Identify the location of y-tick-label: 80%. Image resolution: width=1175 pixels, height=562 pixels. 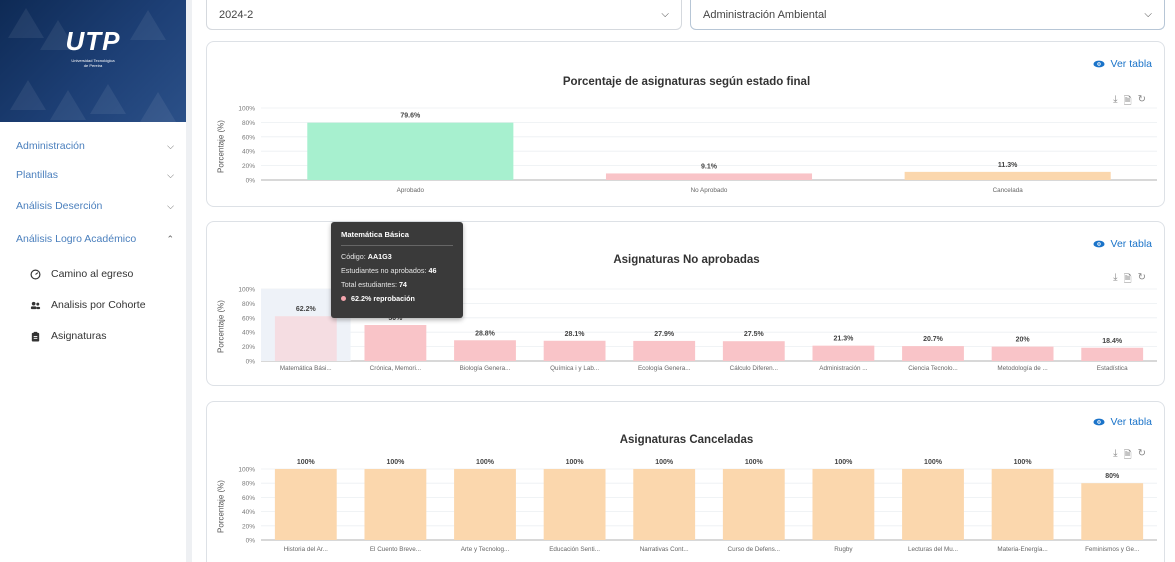
(248, 304).